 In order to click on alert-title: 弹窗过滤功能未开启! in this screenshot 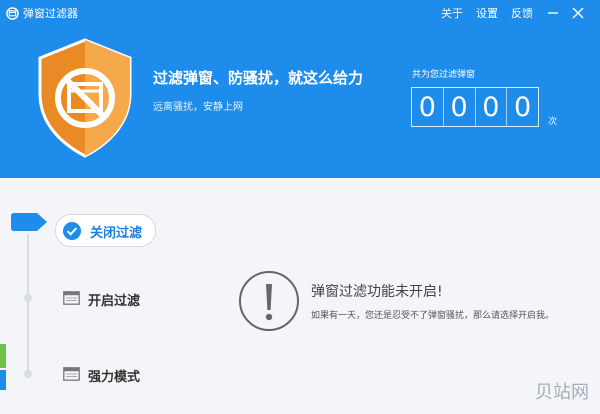, I will do `click(377, 292)`.